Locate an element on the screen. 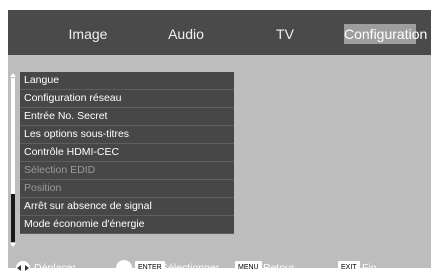  menu-item-options-sous-titres: Les options sous-titres is located at coordinates (127, 135).